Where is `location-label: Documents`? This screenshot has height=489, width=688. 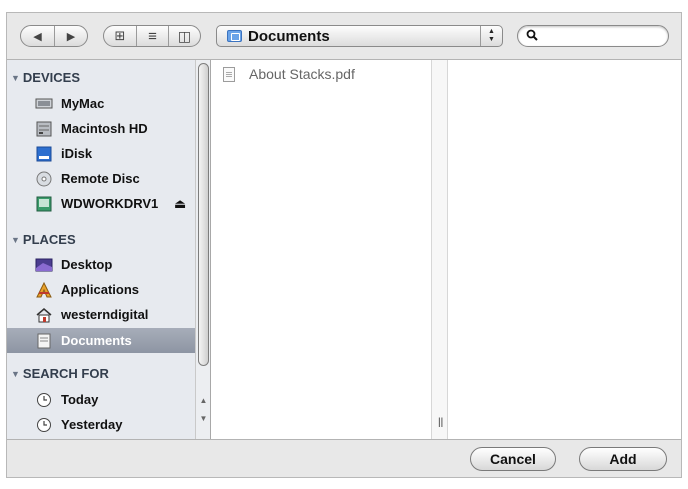
location-label: Documents is located at coordinates (289, 36).